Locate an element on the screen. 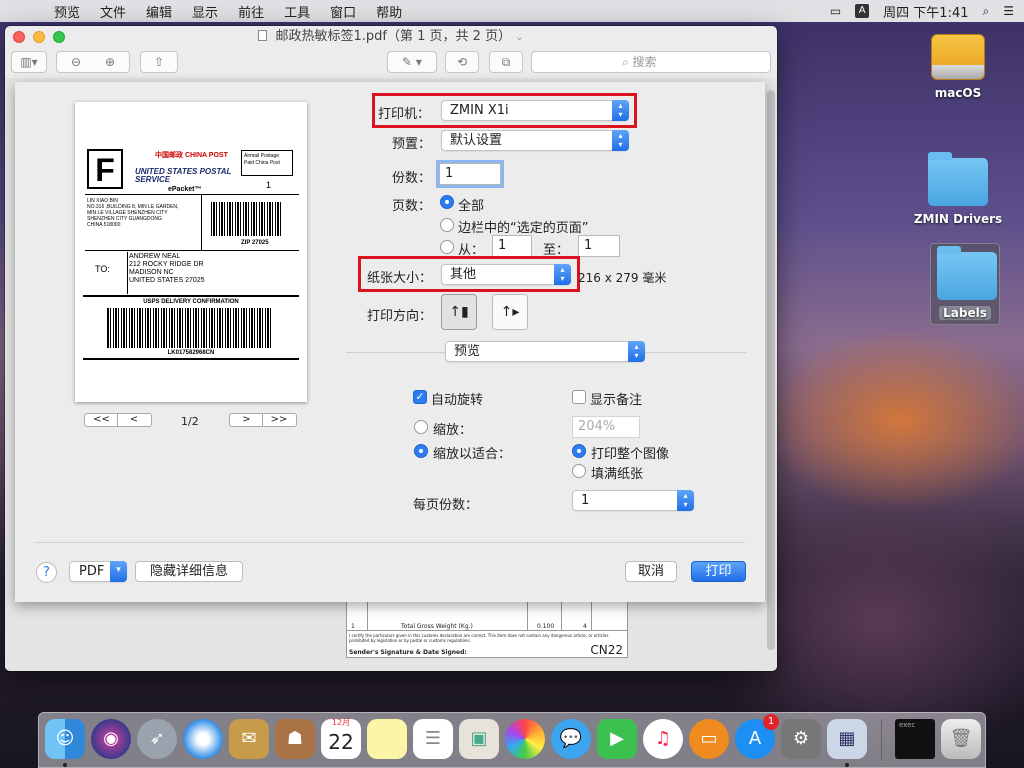 The image size is (1024, 768). rotate-button: ⟲ is located at coordinates (462, 62).